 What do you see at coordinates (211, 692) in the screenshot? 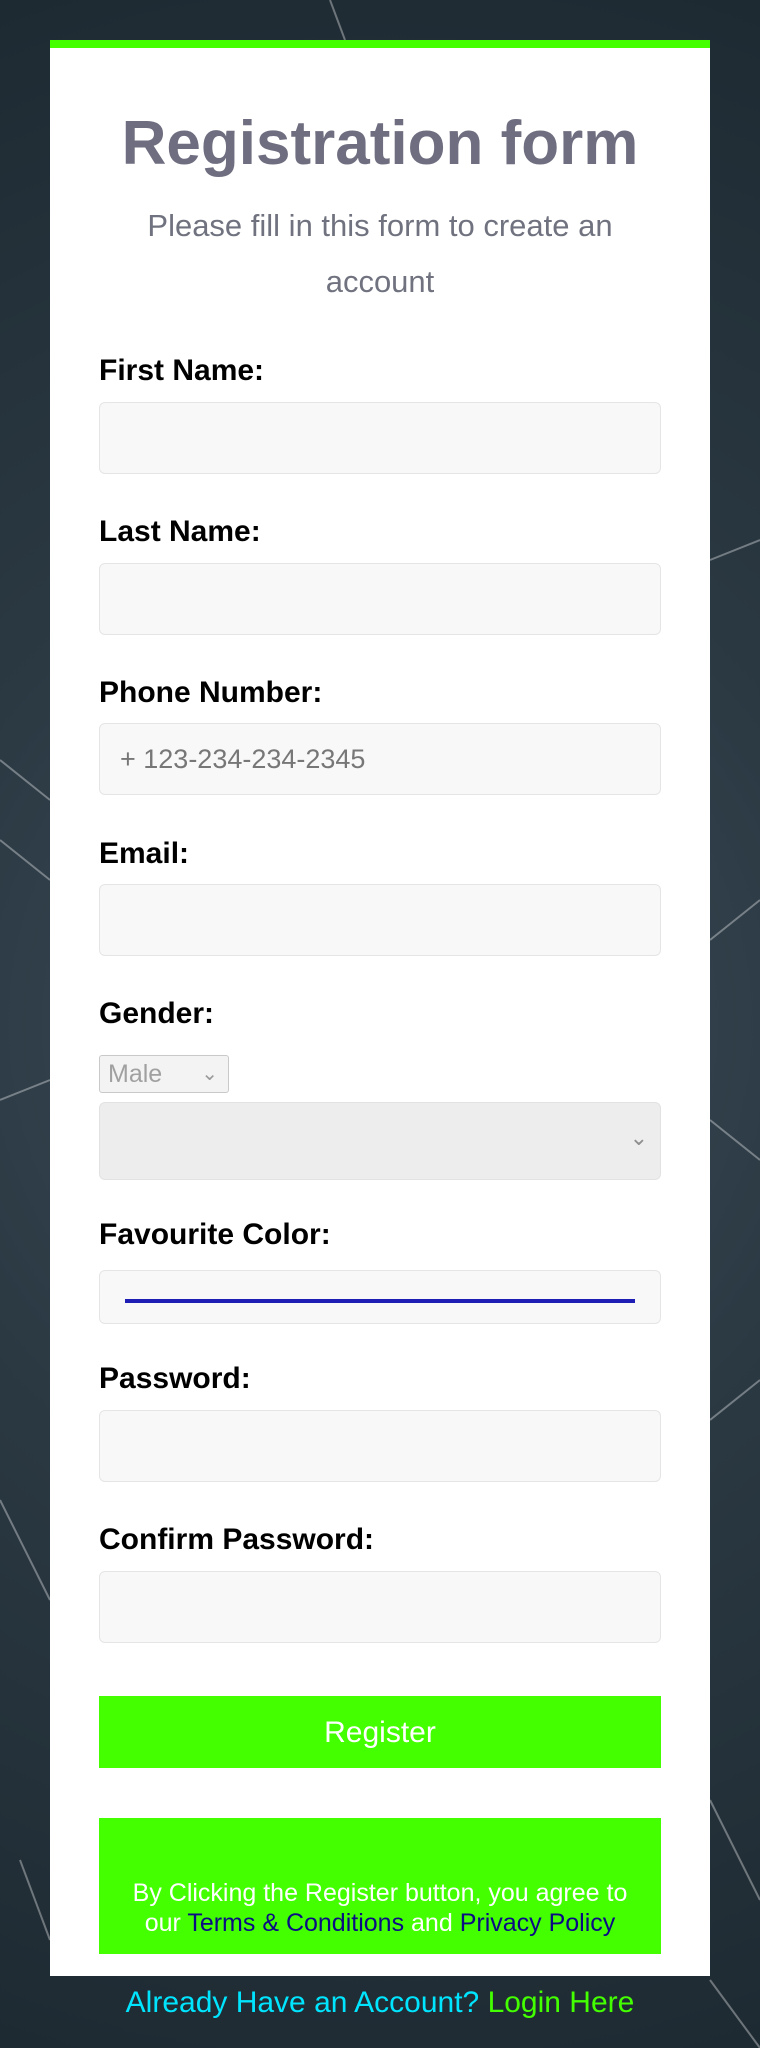
I see `phone-label: Phone Number:` at bounding box center [211, 692].